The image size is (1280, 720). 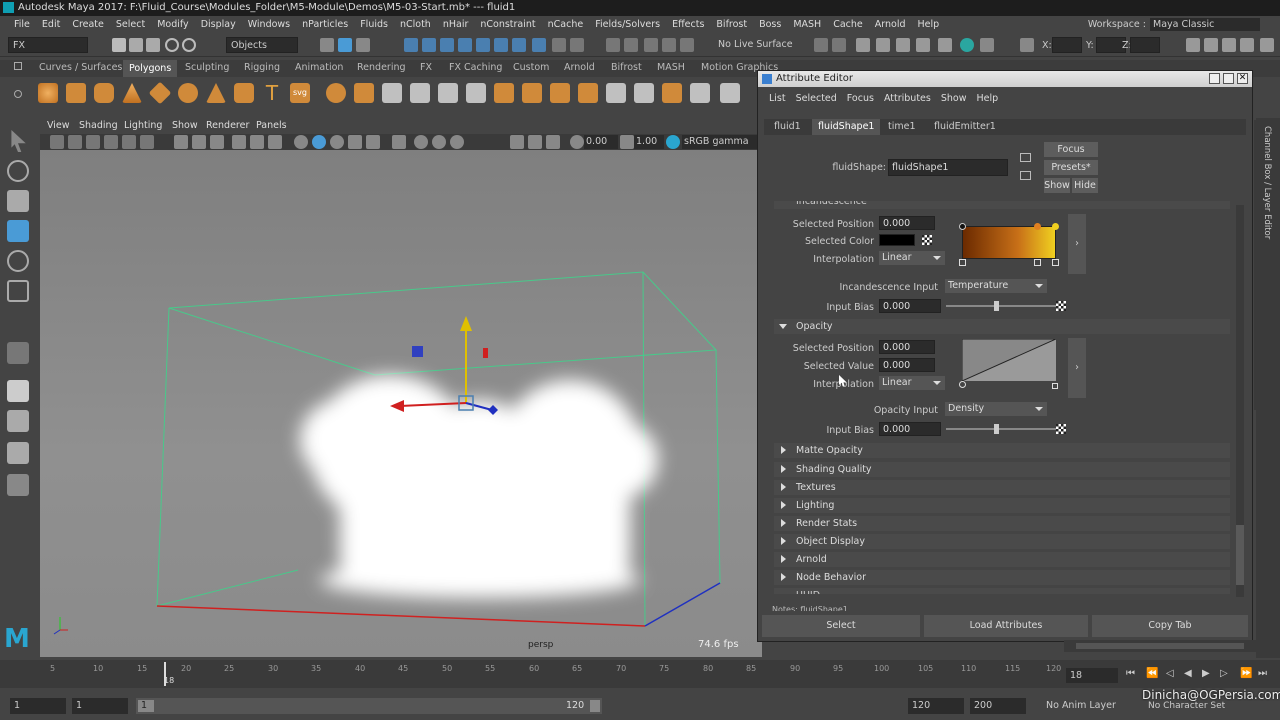 I want to click on extrude-icon, so click(x=448, y=93).